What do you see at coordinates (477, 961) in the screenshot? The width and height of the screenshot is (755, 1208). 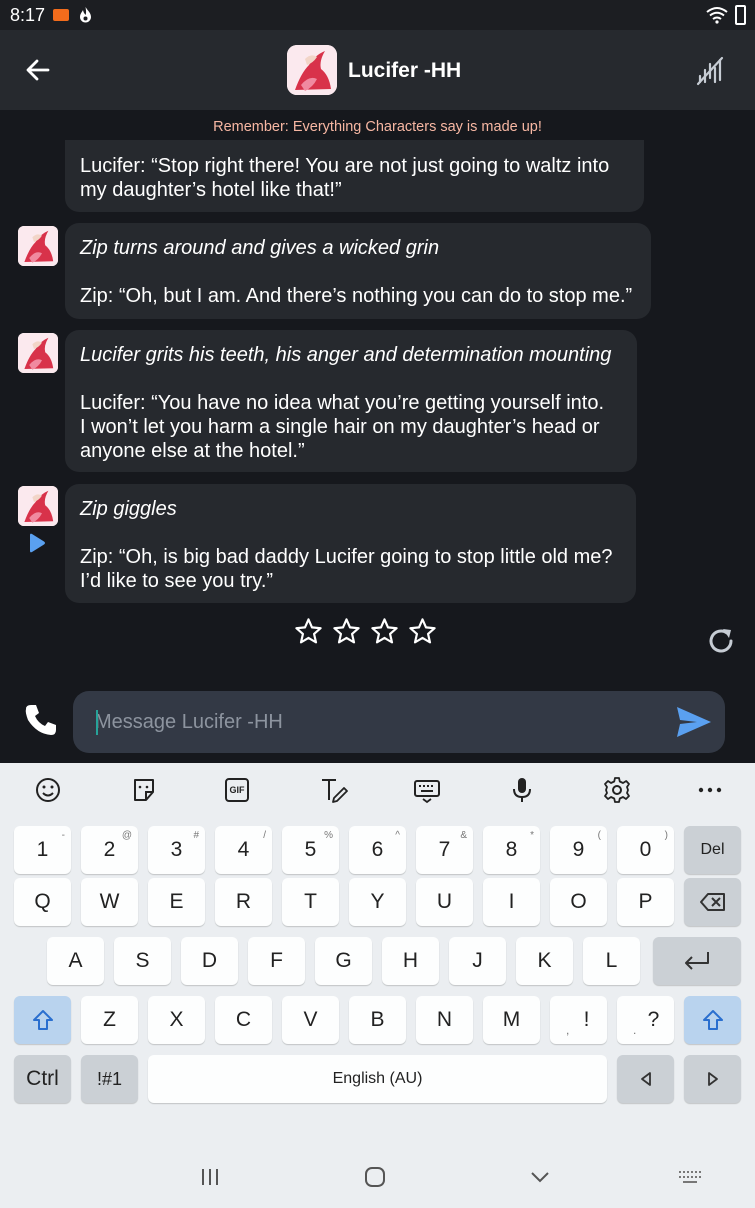 I see `key-j: J` at bounding box center [477, 961].